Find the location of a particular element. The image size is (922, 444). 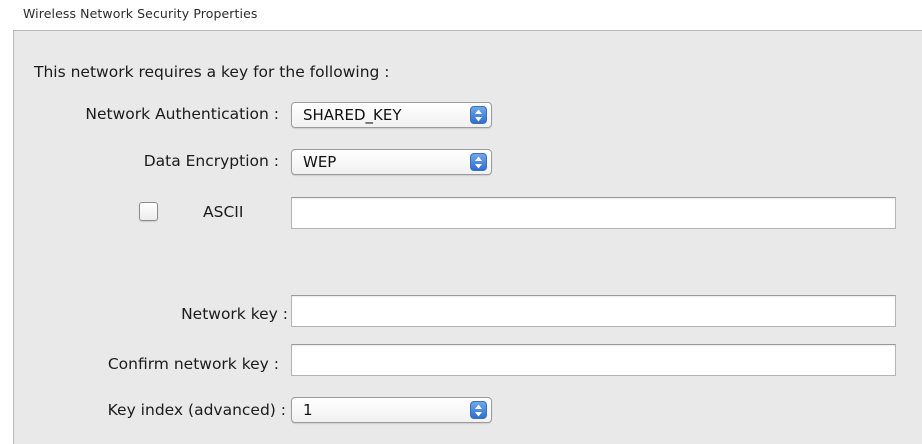

network-authentication-label: Network Authentication : is located at coordinates (182, 114).